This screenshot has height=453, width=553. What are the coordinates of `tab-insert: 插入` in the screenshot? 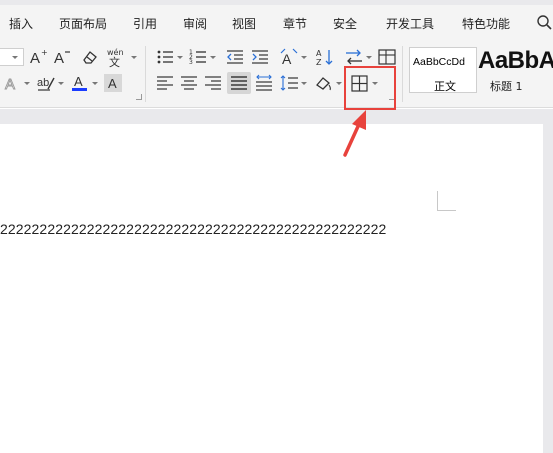 It's located at (21, 23).